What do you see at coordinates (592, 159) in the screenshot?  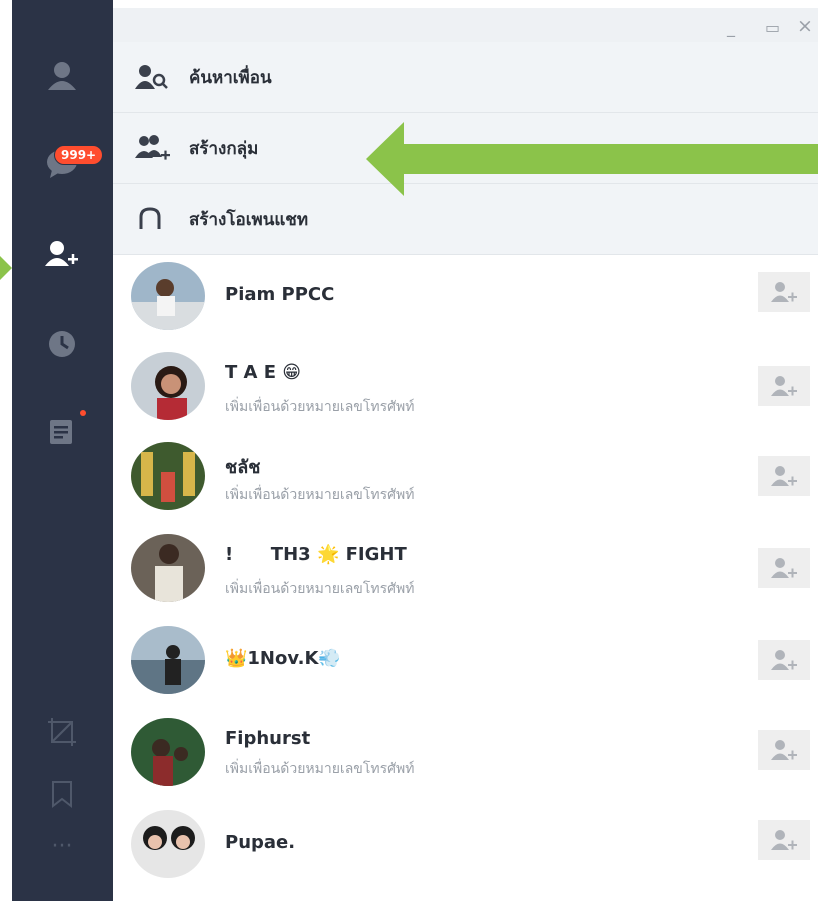 I see `pointer-arrow` at bounding box center [592, 159].